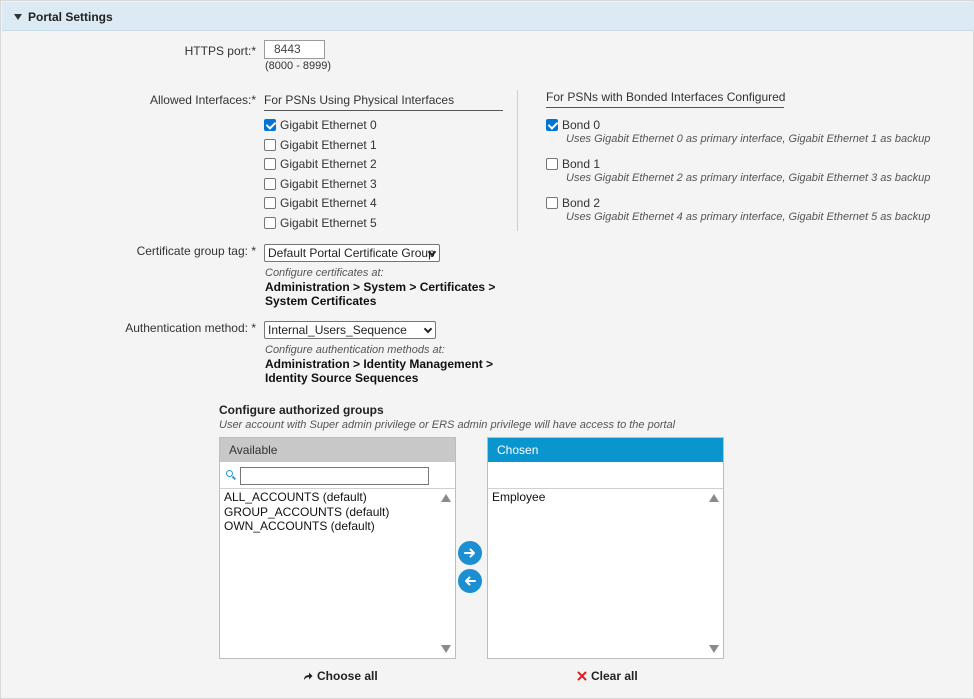 The image size is (974, 699). What do you see at coordinates (301, 410) in the screenshot?
I see `authorized-groups-title: Configure authorized groups` at bounding box center [301, 410].